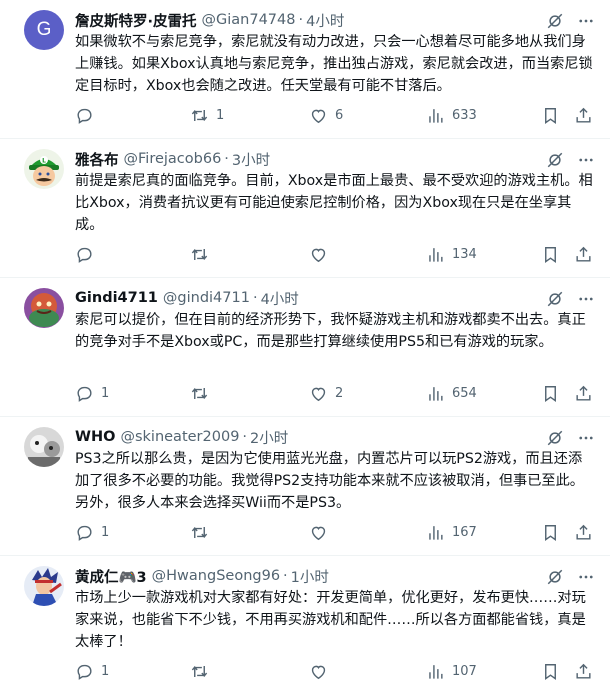  What do you see at coordinates (464, 115) in the screenshot?
I see `views-count: 633` at bounding box center [464, 115].